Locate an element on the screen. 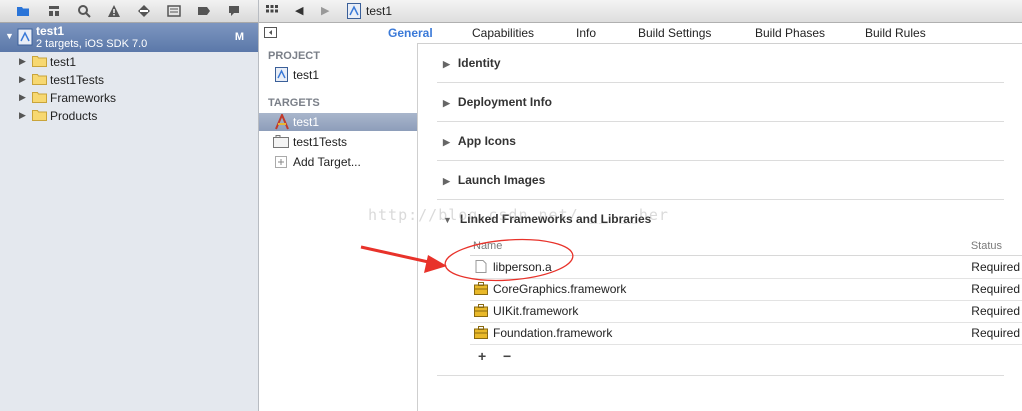 The width and height of the screenshot is (1022, 411). tab-capabilities: Capabilities is located at coordinates (503, 33).